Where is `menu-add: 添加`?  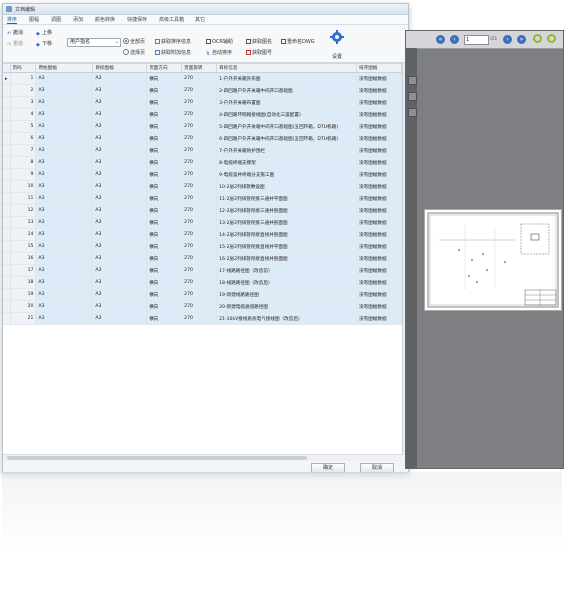 menu-add: 添加 is located at coordinates (78, 19).